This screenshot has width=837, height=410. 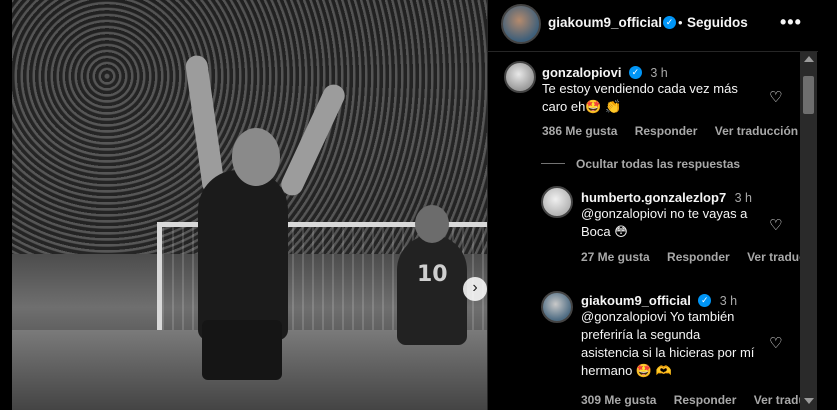 What do you see at coordinates (579, 131) in the screenshot?
I see `comment-likes: 386 Me gusta` at bounding box center [579, 131].